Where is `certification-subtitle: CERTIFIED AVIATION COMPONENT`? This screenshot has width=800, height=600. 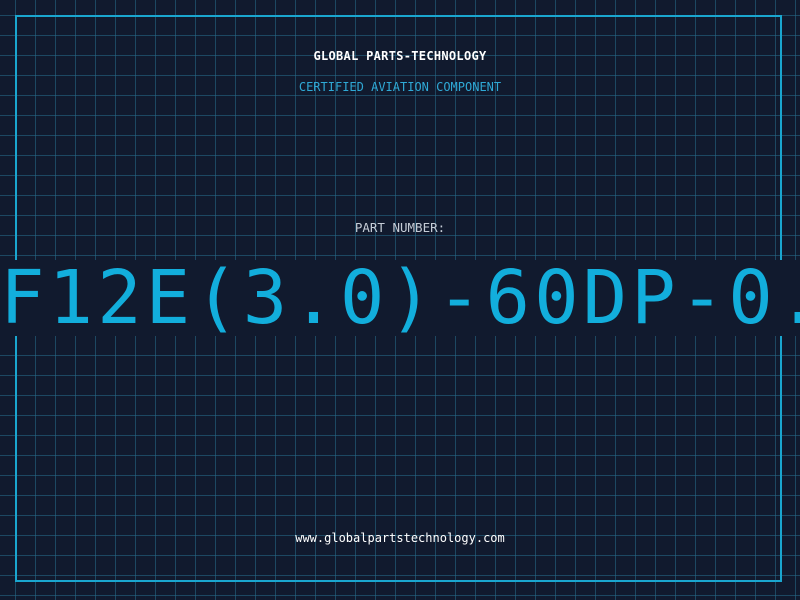 certification-subtitle: CERTIFIED AVIATION COMPONENT is located at coordinates (400, 87).